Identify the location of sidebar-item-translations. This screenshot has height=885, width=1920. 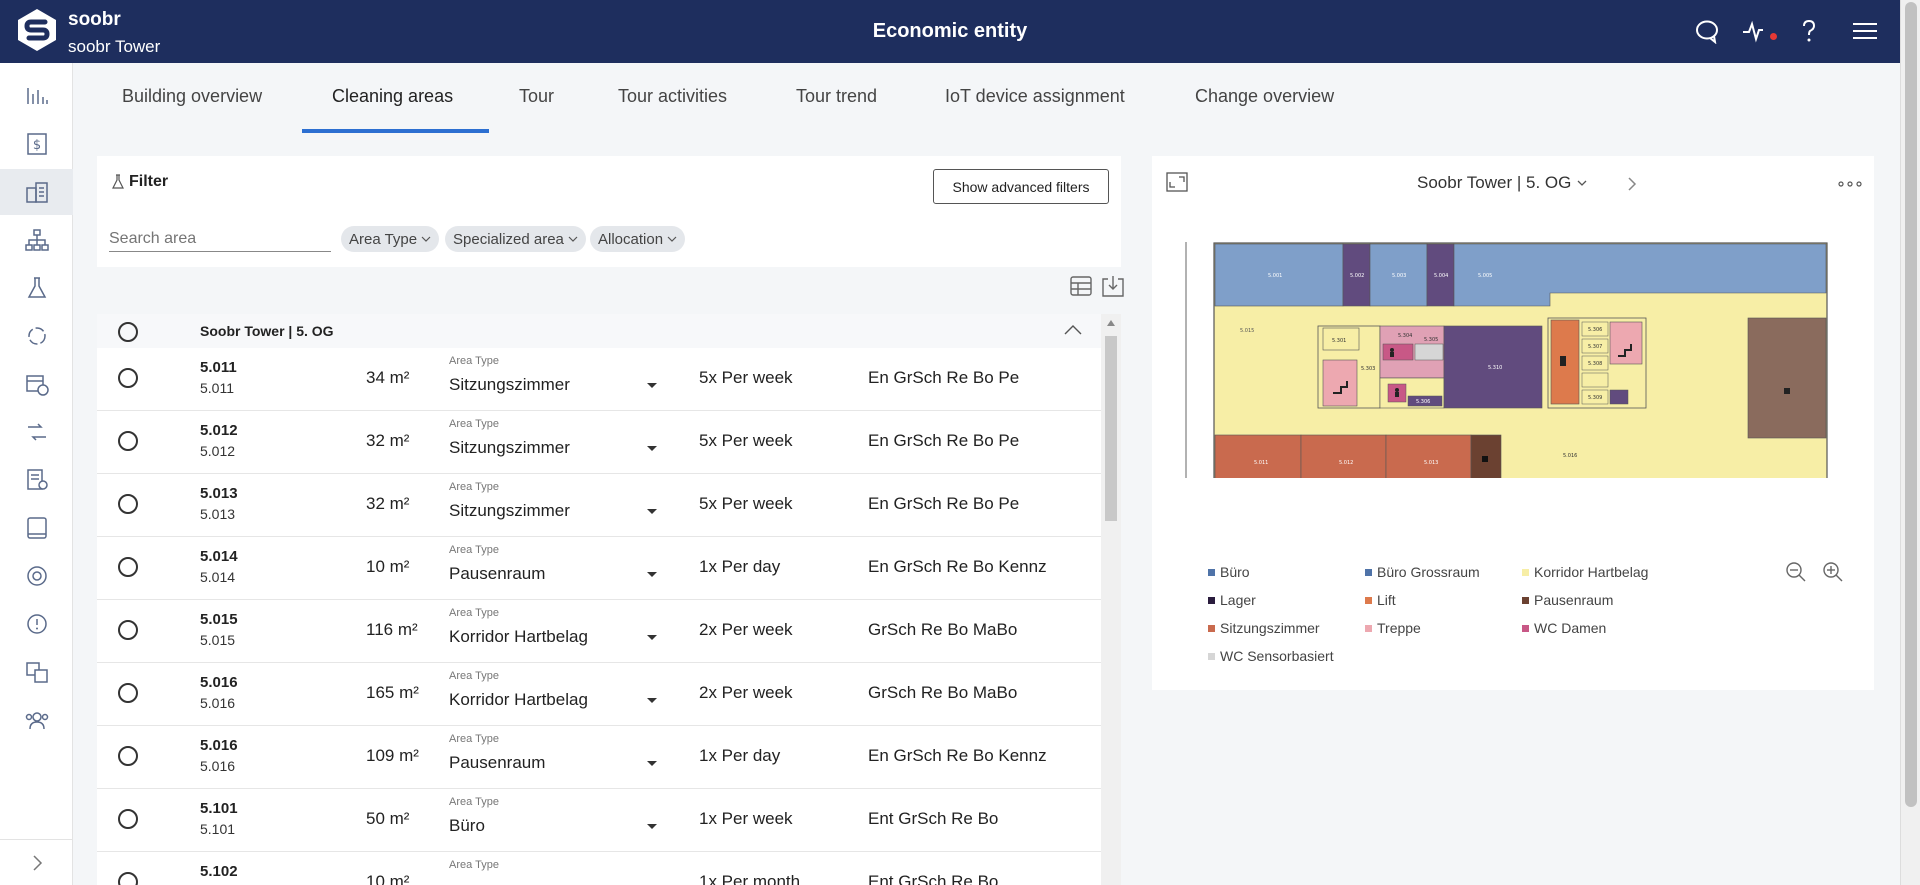
(36, 672).